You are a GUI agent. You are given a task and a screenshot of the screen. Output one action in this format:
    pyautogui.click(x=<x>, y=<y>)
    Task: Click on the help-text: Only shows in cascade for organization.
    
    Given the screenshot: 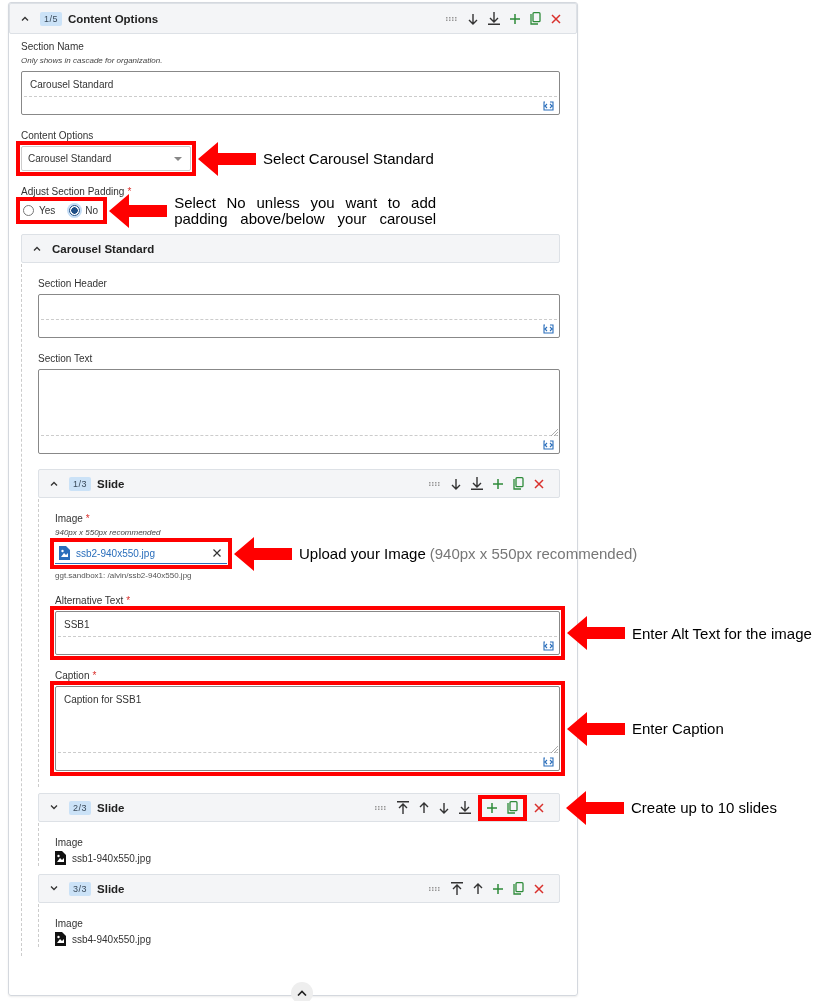 What is the action you would take?
    pyautogui.click(x=92, y=60)
    